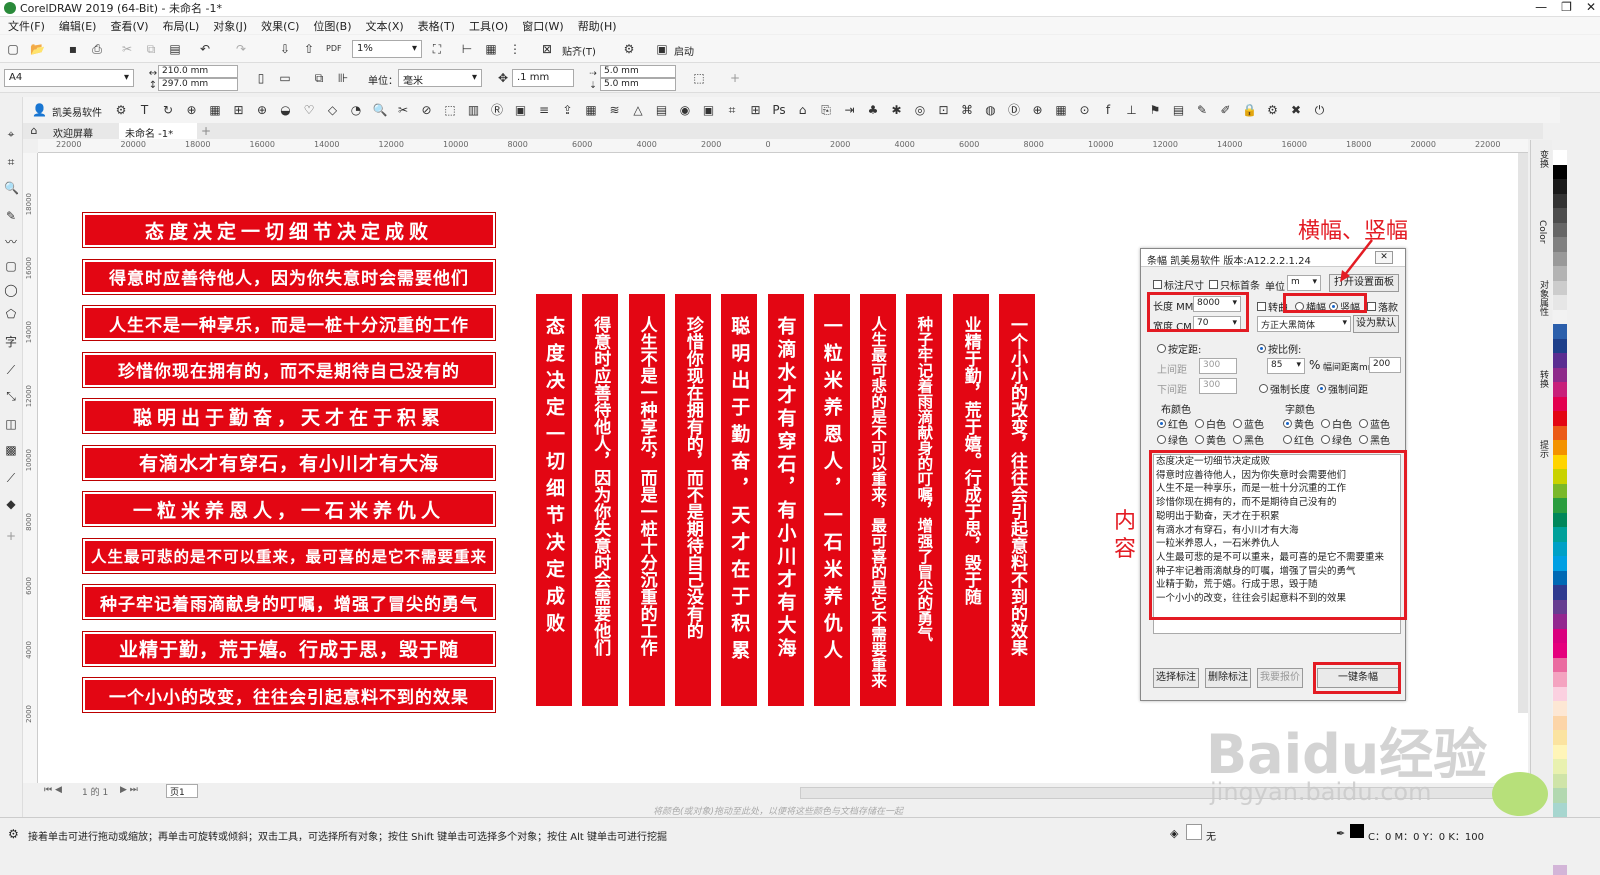  I want to click on plugin-tool-icon: ⇪, so click(568, 110).